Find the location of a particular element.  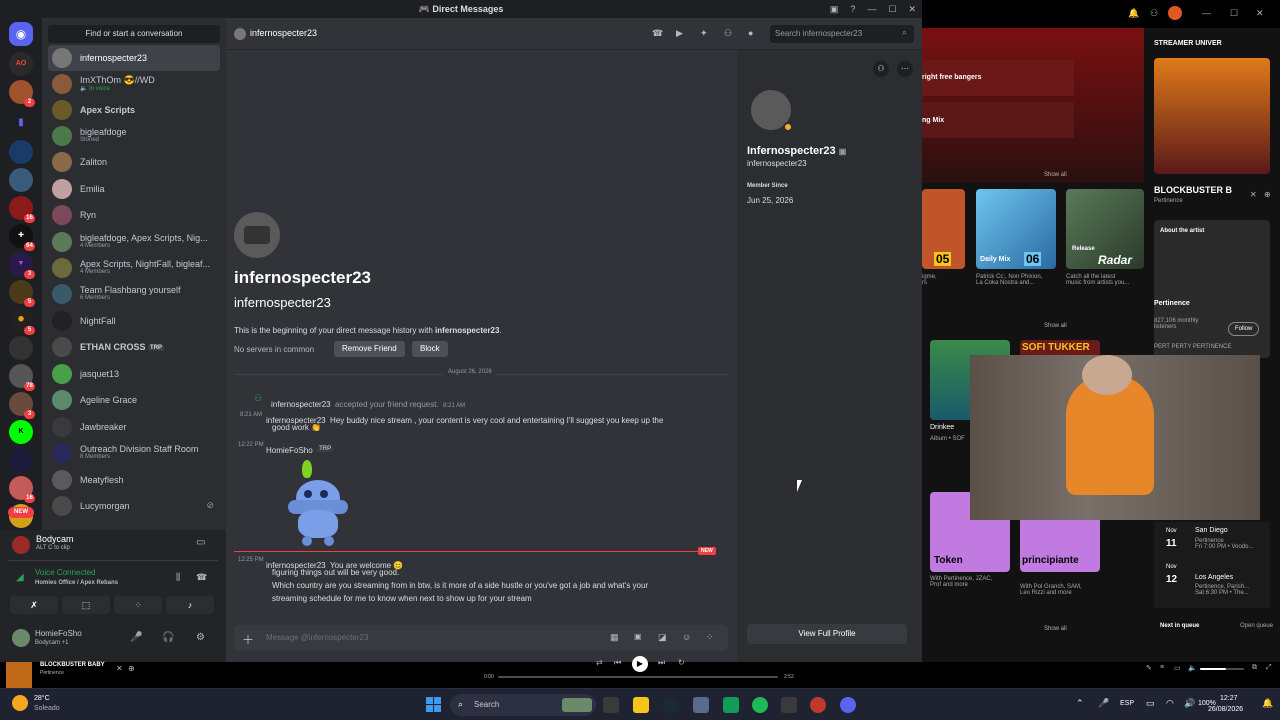

recipient-name: infernospecter23 is located at coordinates (283, 33).